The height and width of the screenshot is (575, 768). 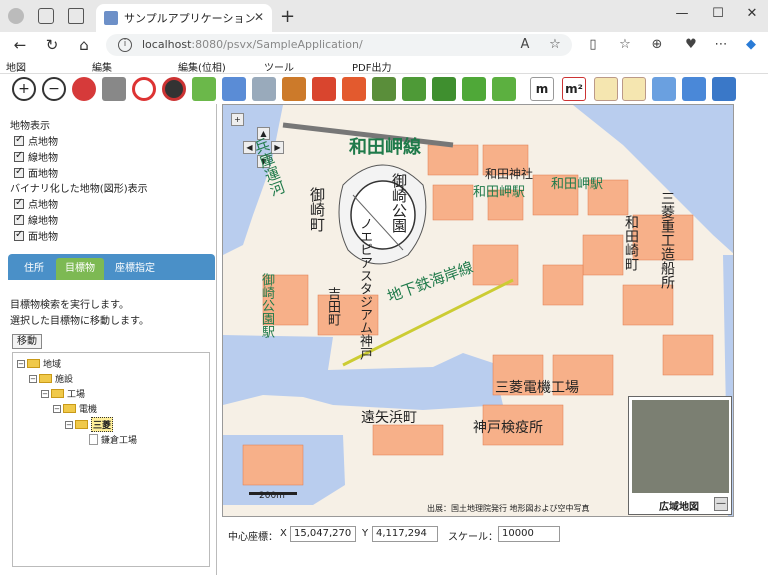 I want to click on split-polygon-icon, so click(x=444, y=89).